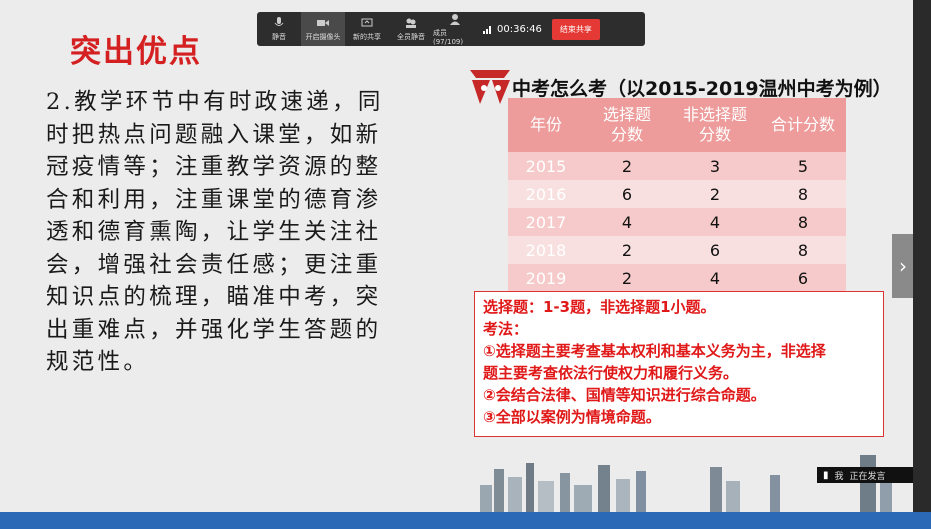 The width and height of the screenshot is (931, 529). What do you see at coordinates (136, 52) in the screenshot?
I see `slide-title: 突出优点` at bounding box center [136, 52].